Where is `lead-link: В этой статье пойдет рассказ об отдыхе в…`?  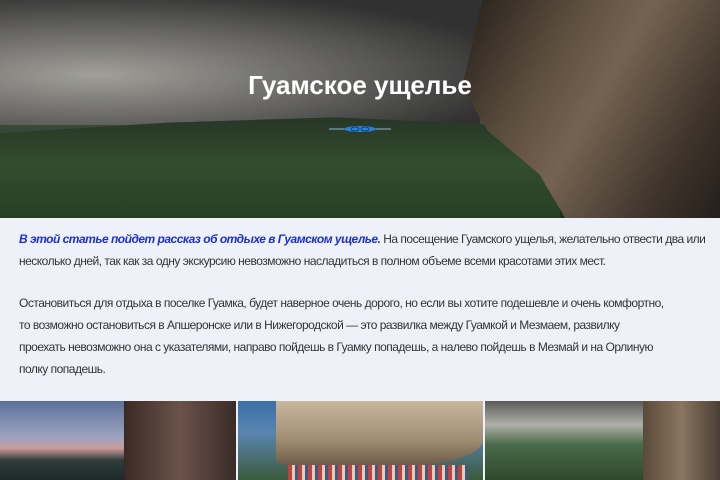 lead-link: В этой статье пойдет рассказ об отдыхе в… is located at coordinates (200, 239).